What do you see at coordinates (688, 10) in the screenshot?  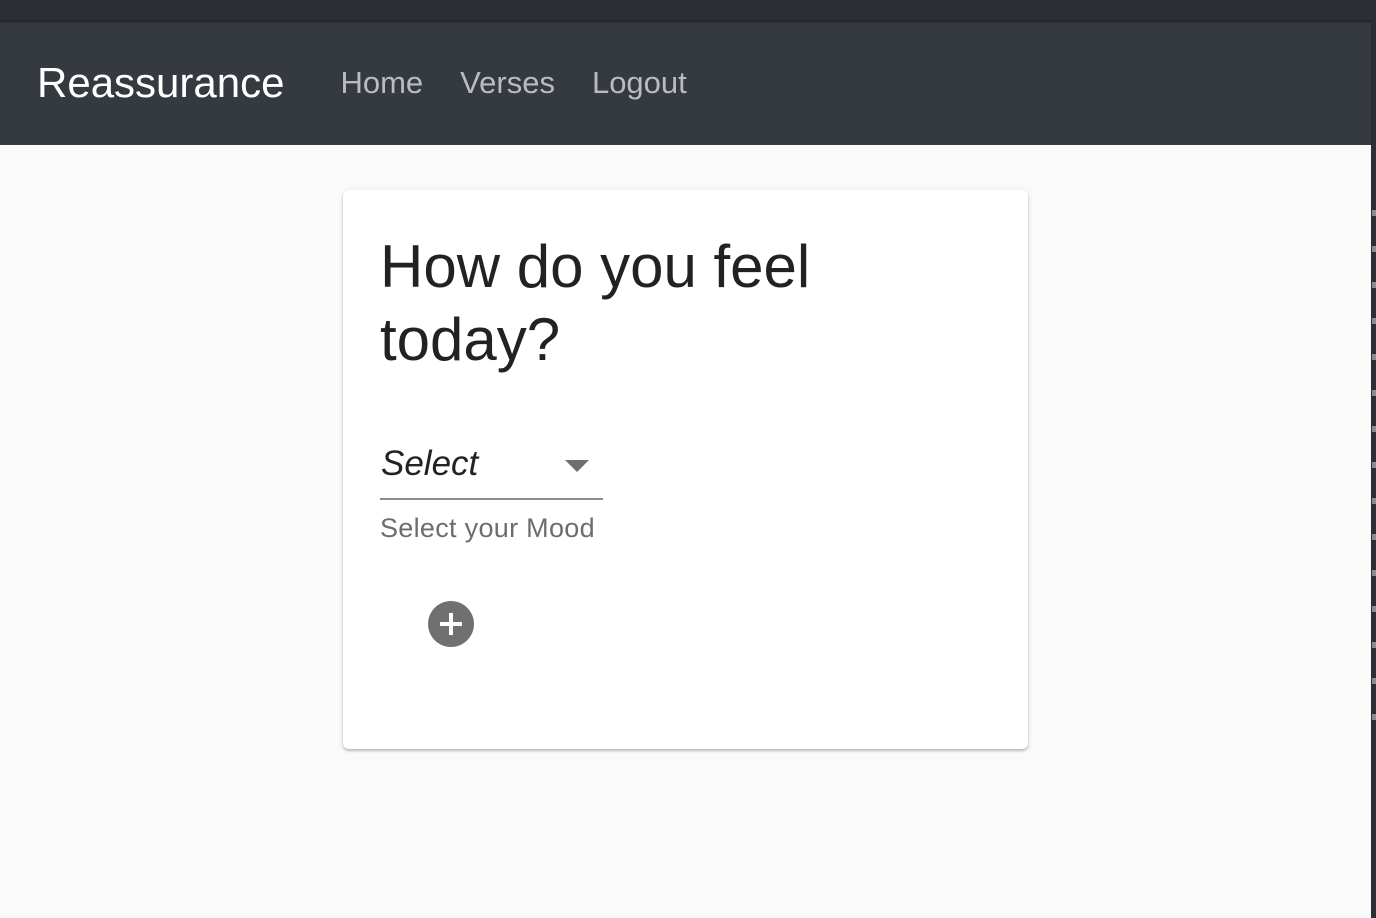 I see `browser-top-strip` at bounding box center [688, 10].